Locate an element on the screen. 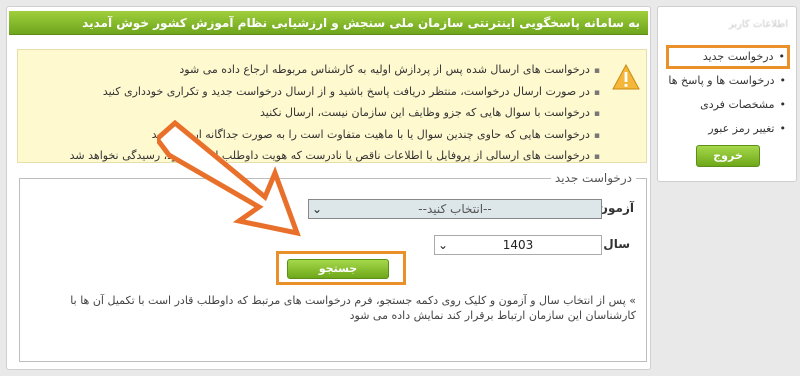 The height and width of the screenshot is (376, 800). sidebar-item-requests-responses: درخواست ها و پاسخ ها is located at coordinates (728, 81).